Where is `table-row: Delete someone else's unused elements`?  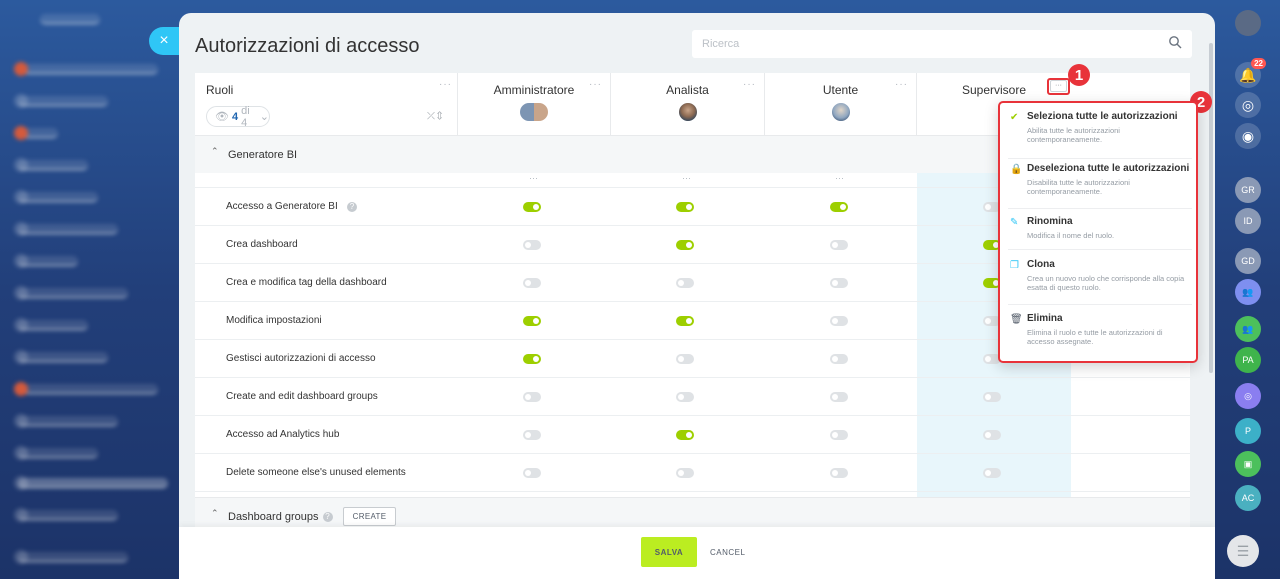 table-row: Delete someone else's unused elements is located at coordinates (692, 473).